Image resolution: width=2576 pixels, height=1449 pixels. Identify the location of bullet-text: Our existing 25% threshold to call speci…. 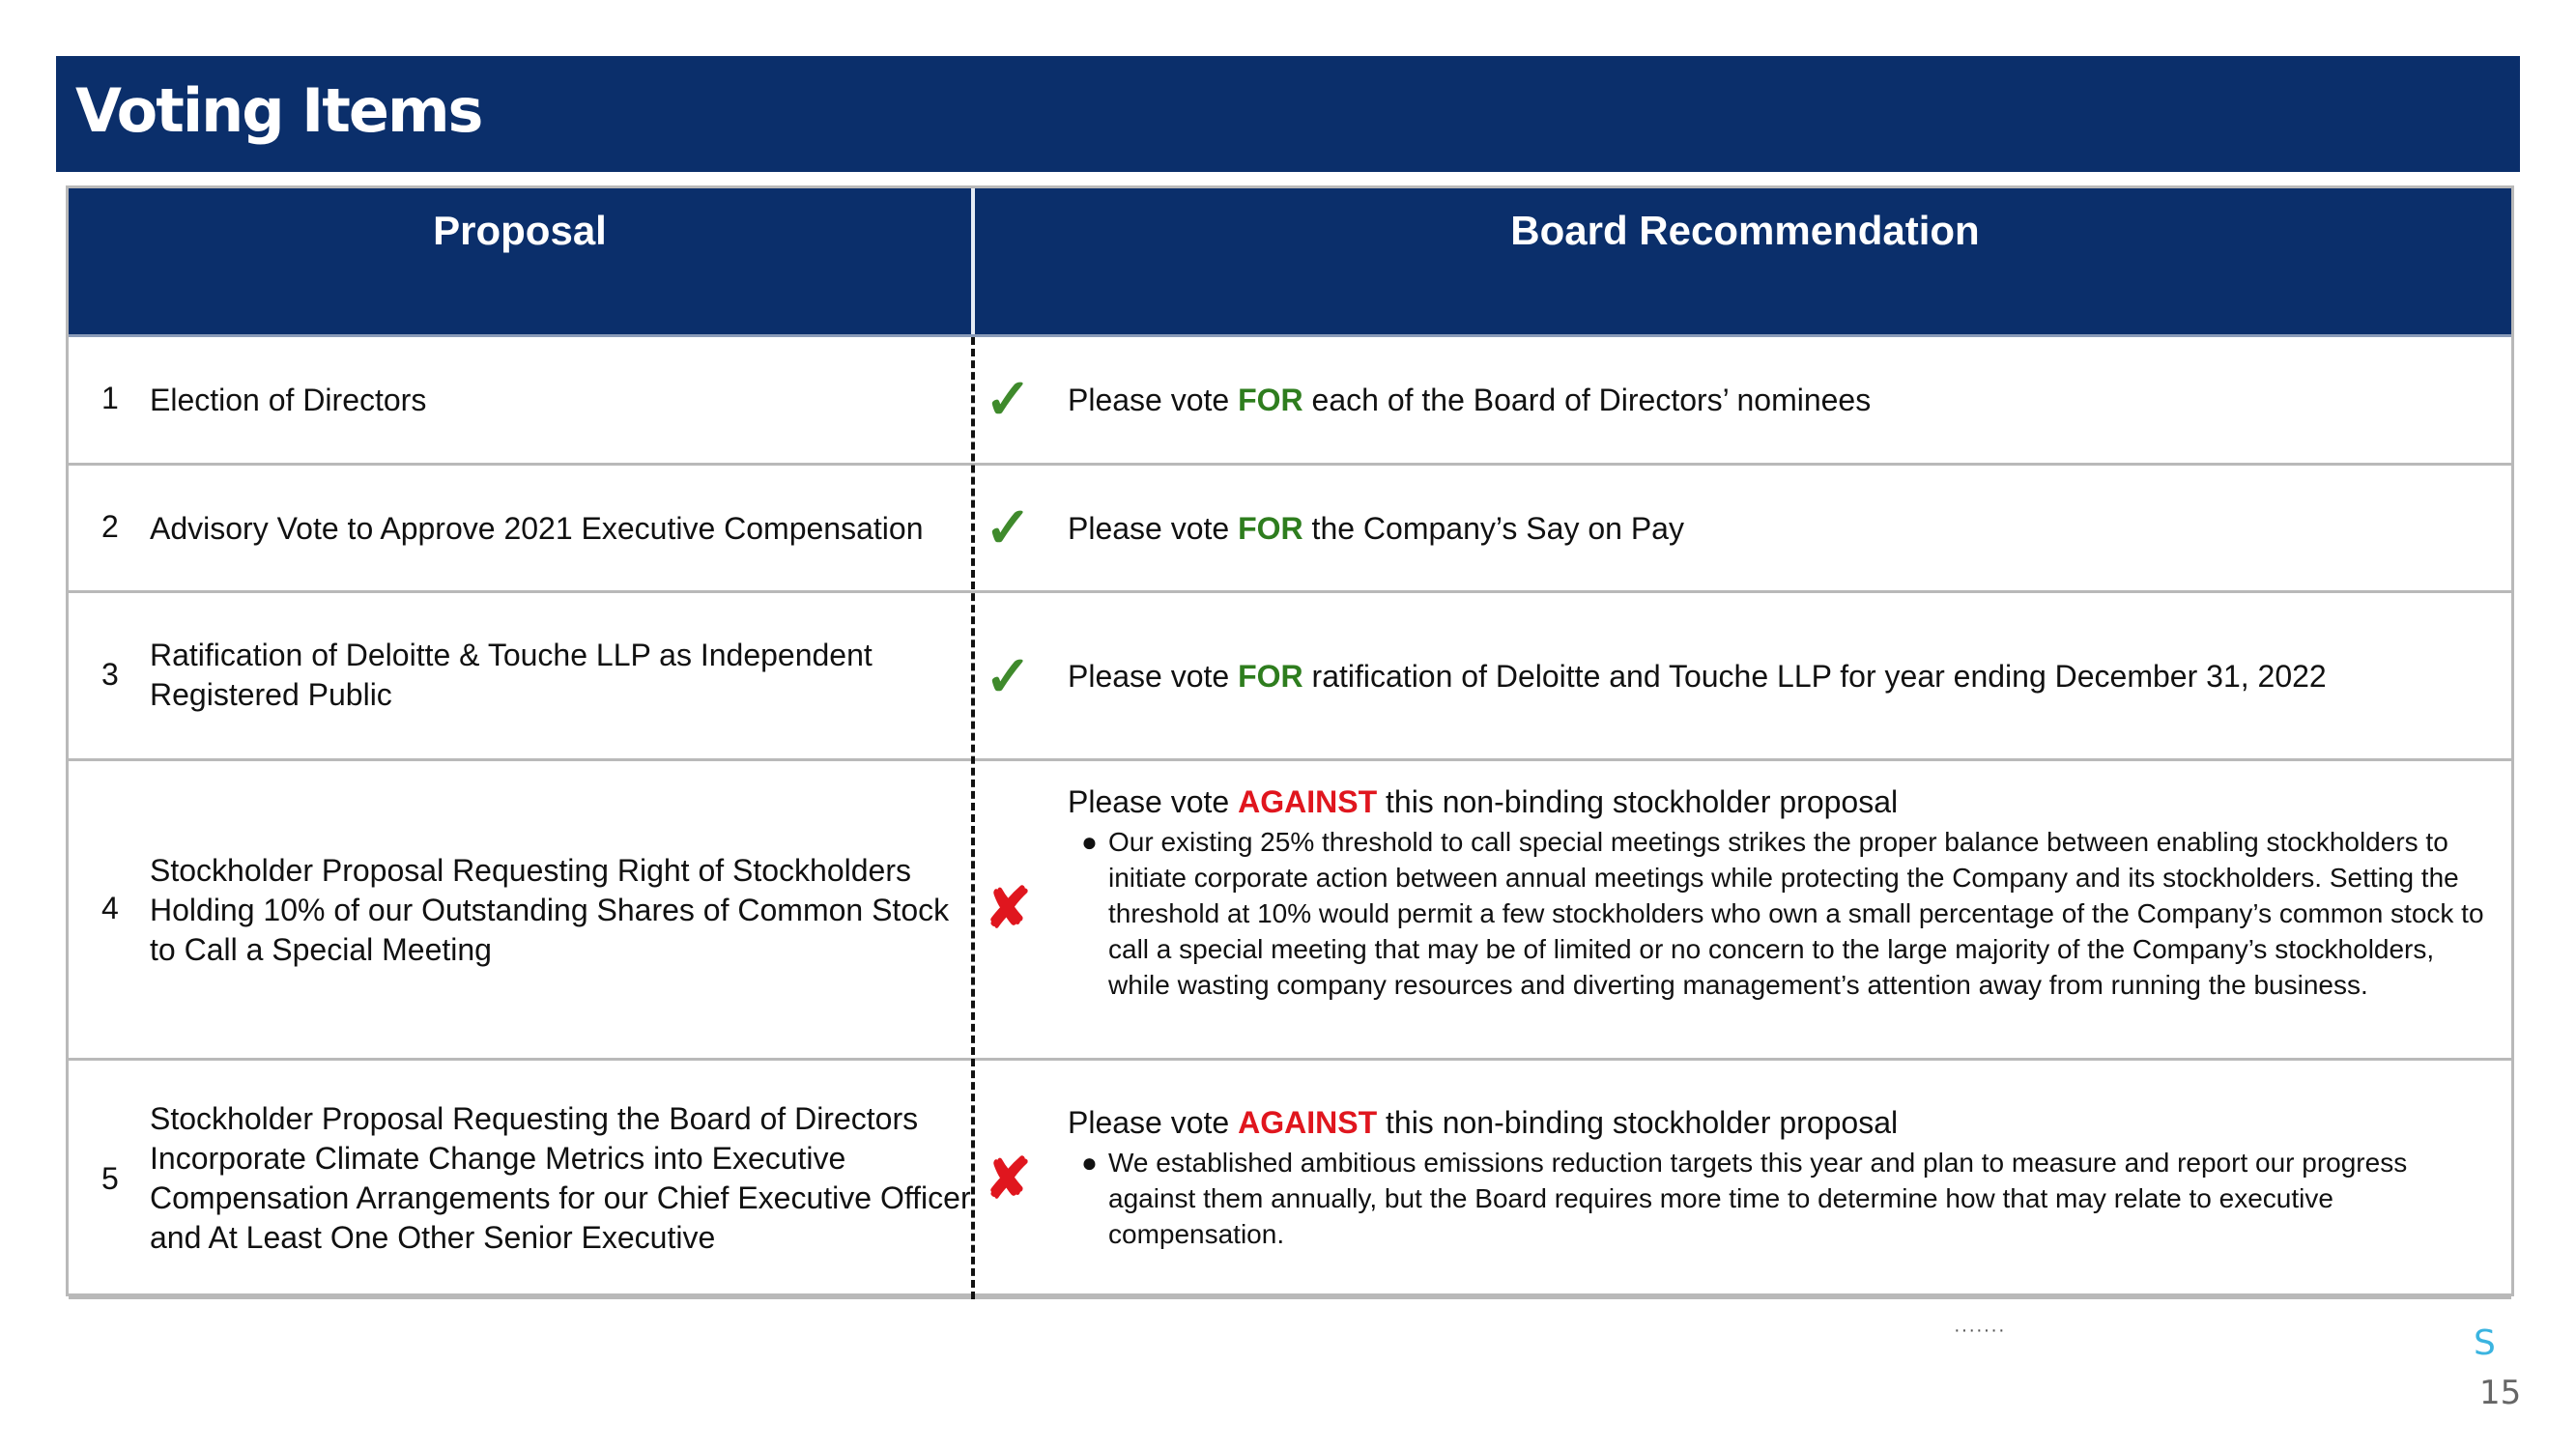
(1796, 913).